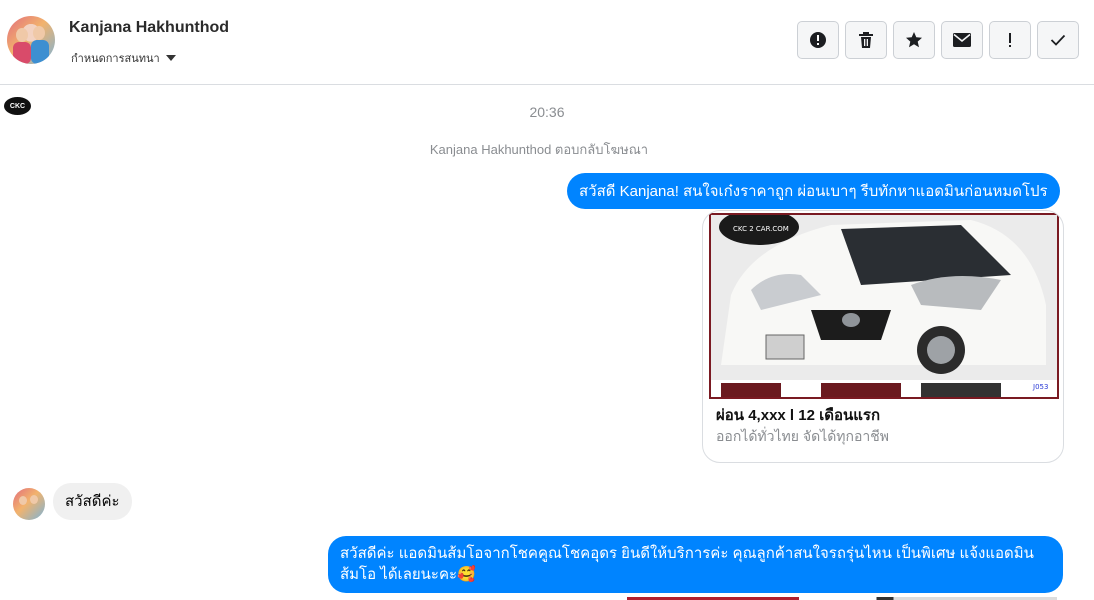 Image resolution: width=1094 pixels, height=600 pixels. I want to click on incoming-message: สวัสดีค่ะ, so click(92, 501).